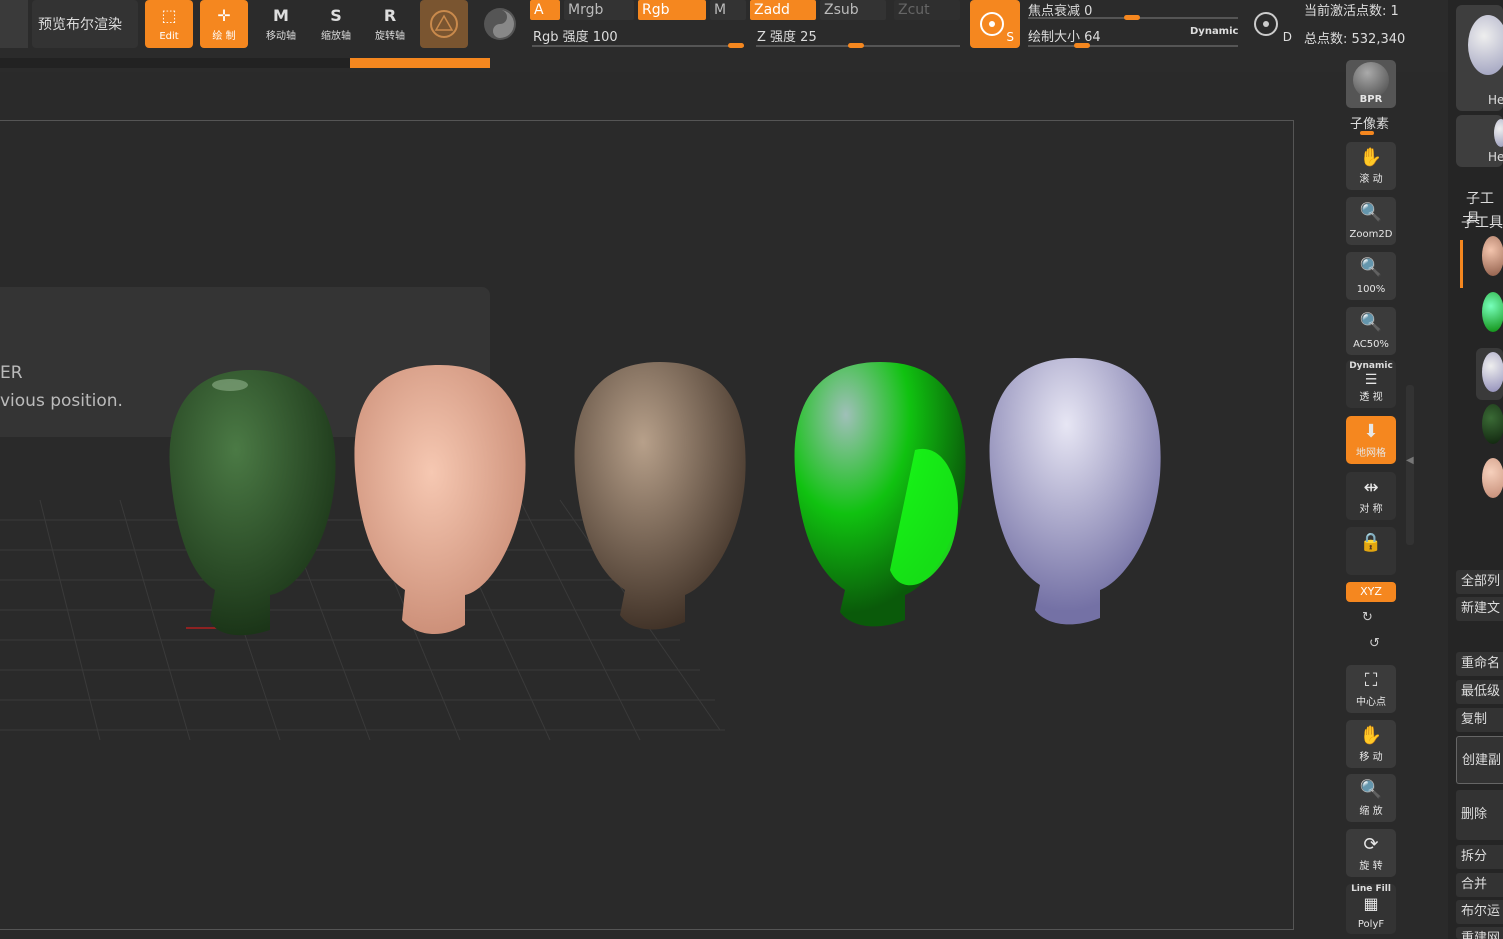  Describe the element at coordinates (1498, 133) in the screenshot. I see `tool-thumb-2-icon` at that location.